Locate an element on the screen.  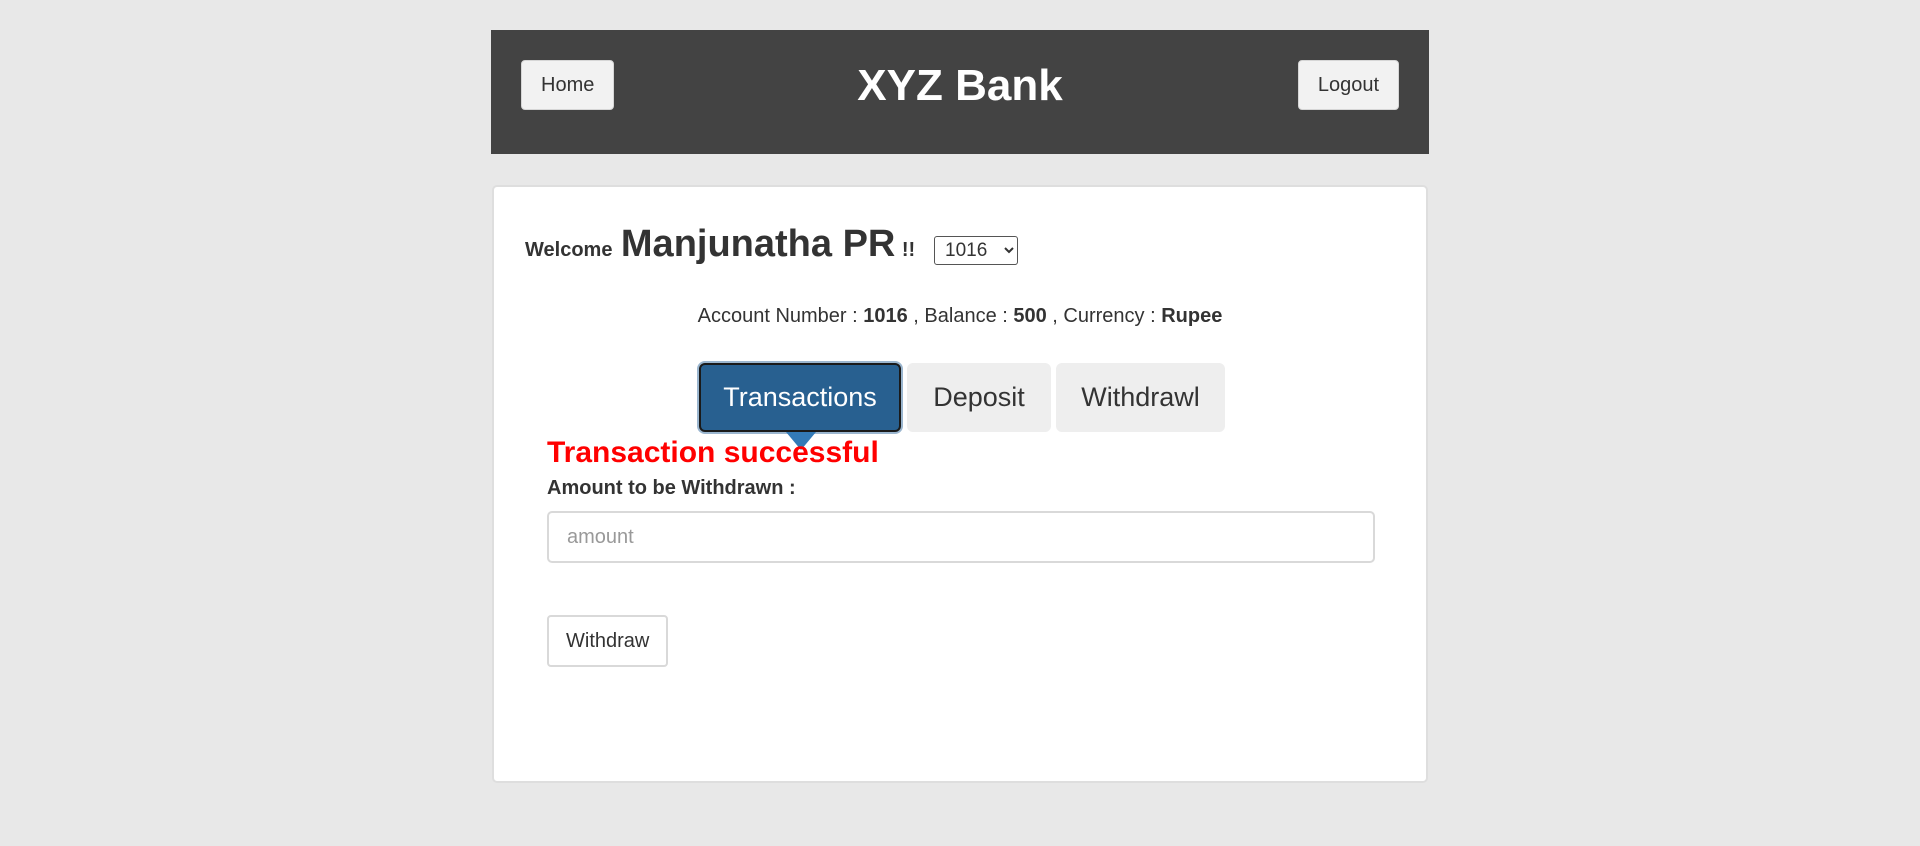
transaction-message: Transaction successful is located at coordinates (713, 452).